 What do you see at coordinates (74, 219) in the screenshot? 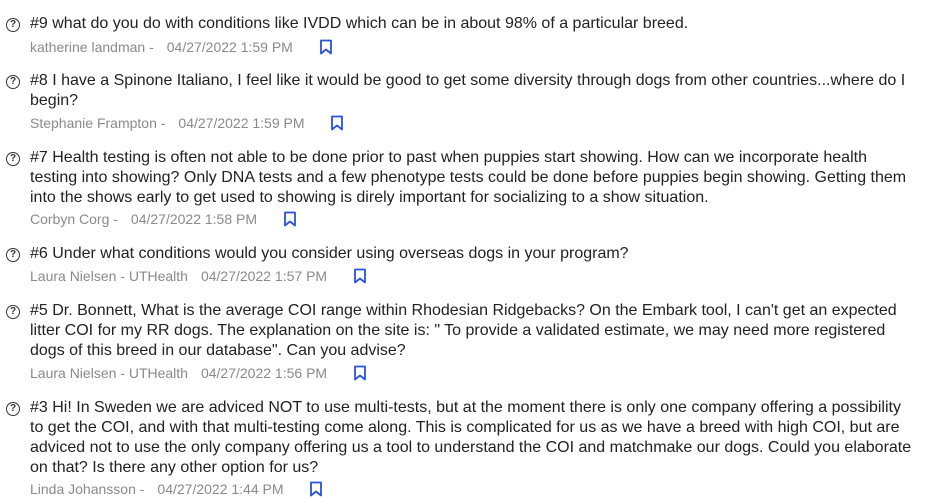
I see `question-author: Corbyn Corg -` at bounding box center [74, 219].